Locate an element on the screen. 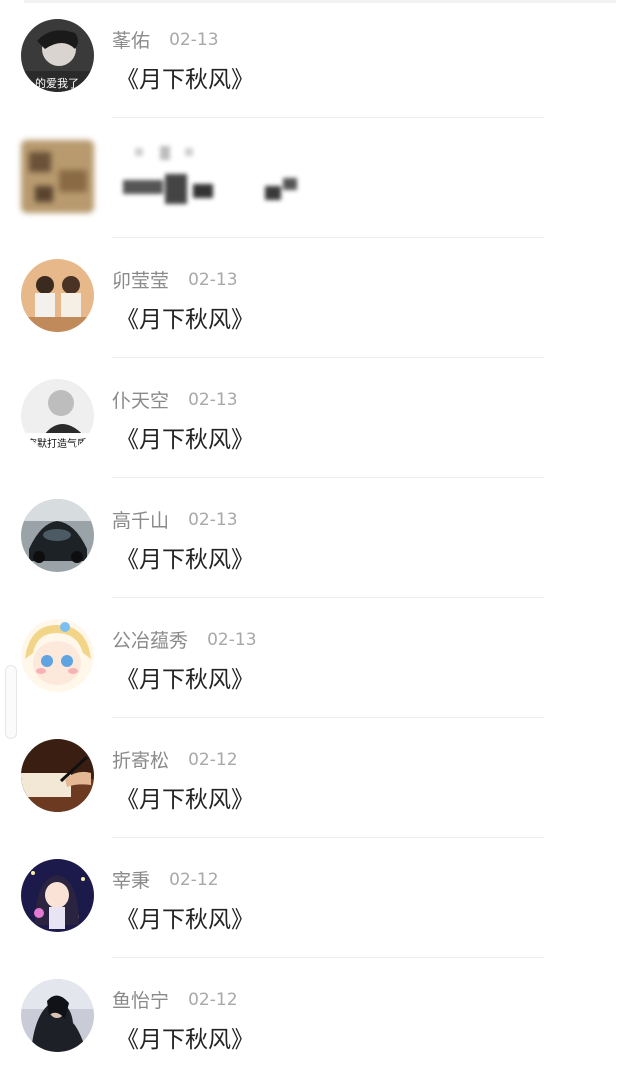  user-name: 折寄松 is located at coordinates (140, 761).